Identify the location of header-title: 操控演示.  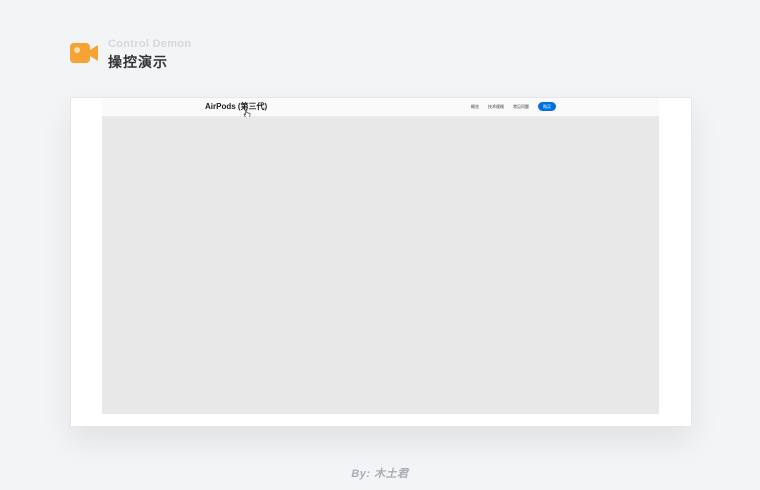
(138, 62).